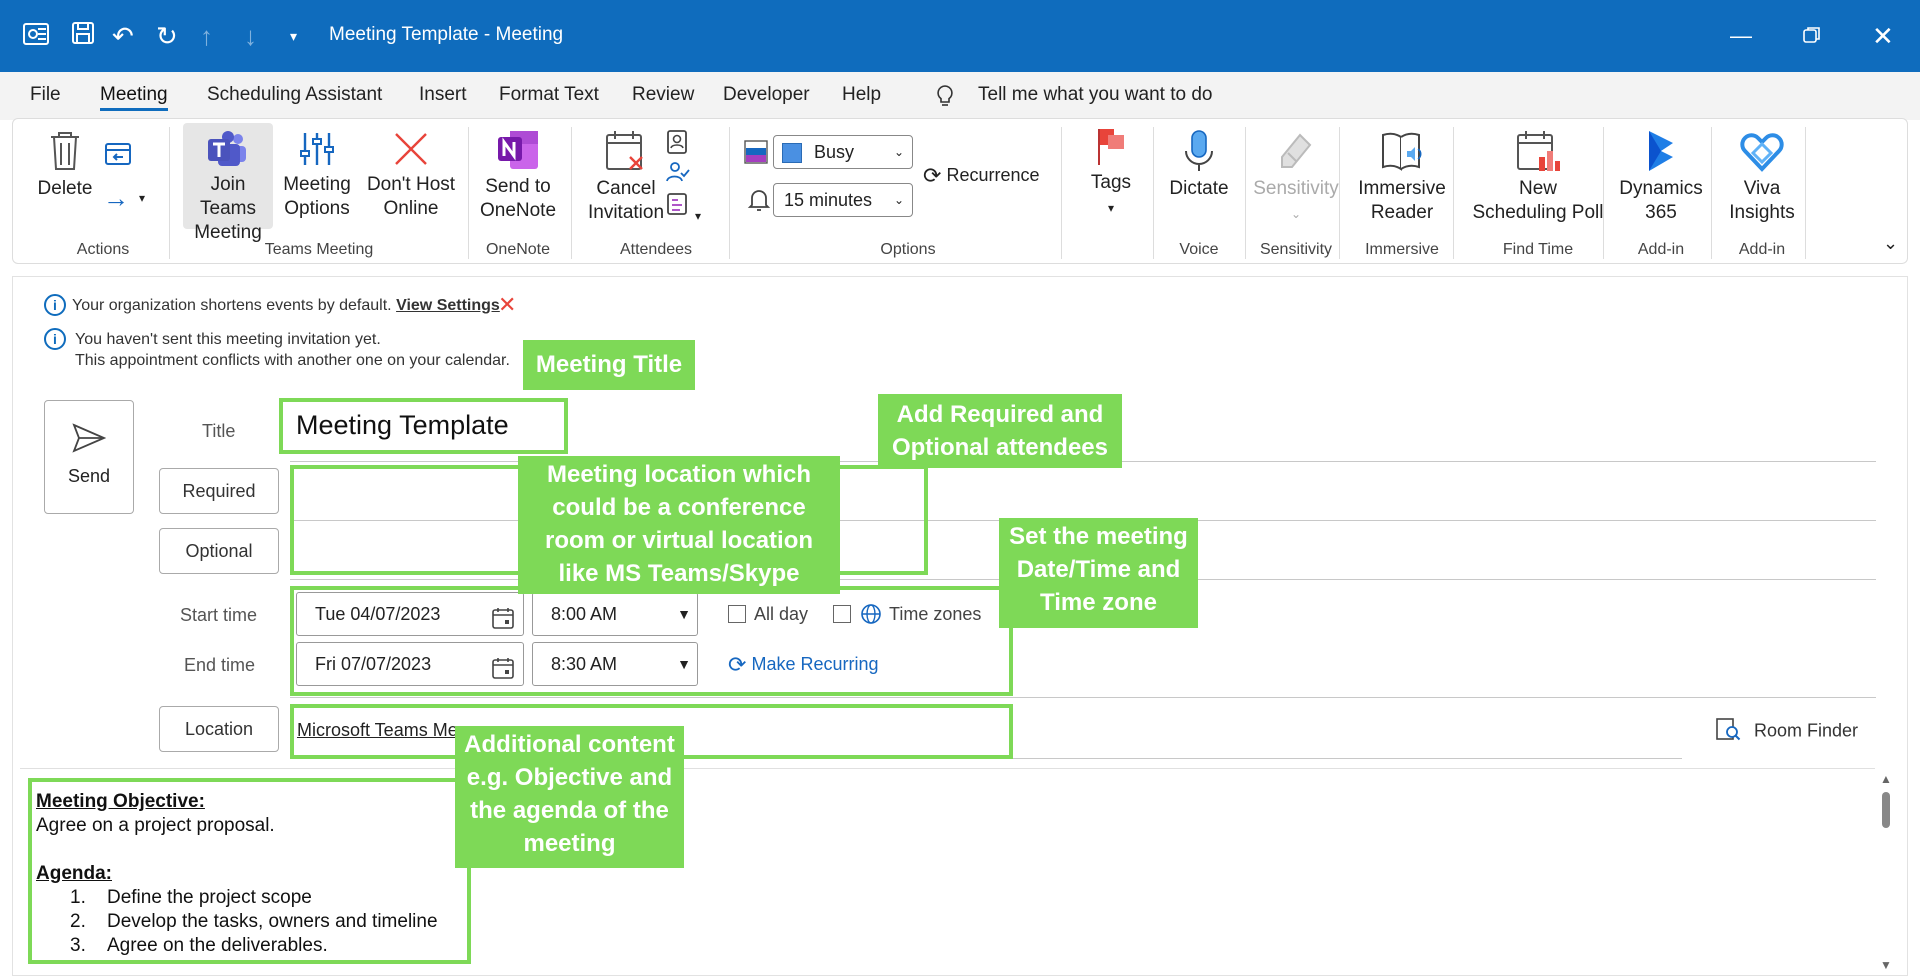  Describe the element at coordinates (89, 457) in the screenshot. I see `send-button: Send` at that location.